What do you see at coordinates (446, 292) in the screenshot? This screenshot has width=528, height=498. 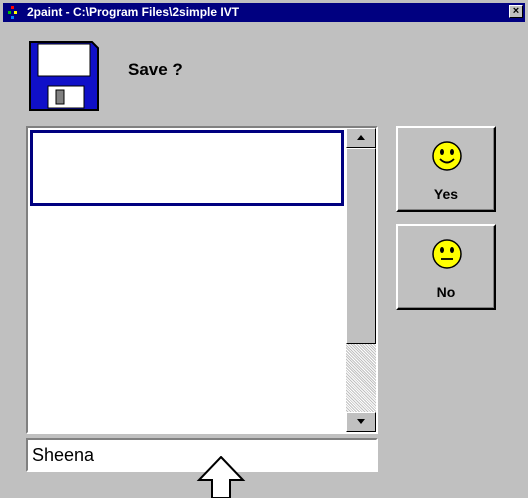 I see `no-label: No` at bounding box center [446, 292].